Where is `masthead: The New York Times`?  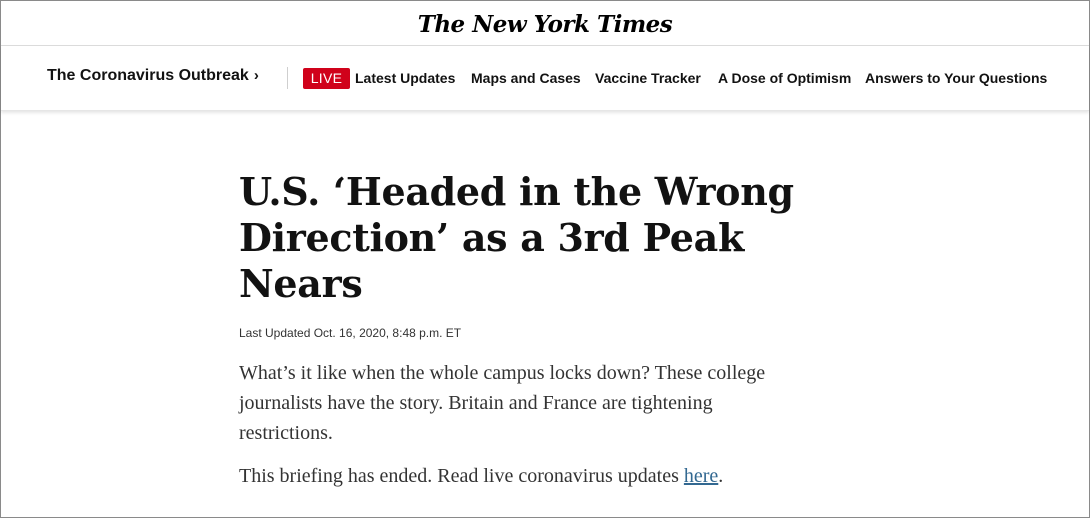 masthead: The New York Times is located at coordinates (545, 23).